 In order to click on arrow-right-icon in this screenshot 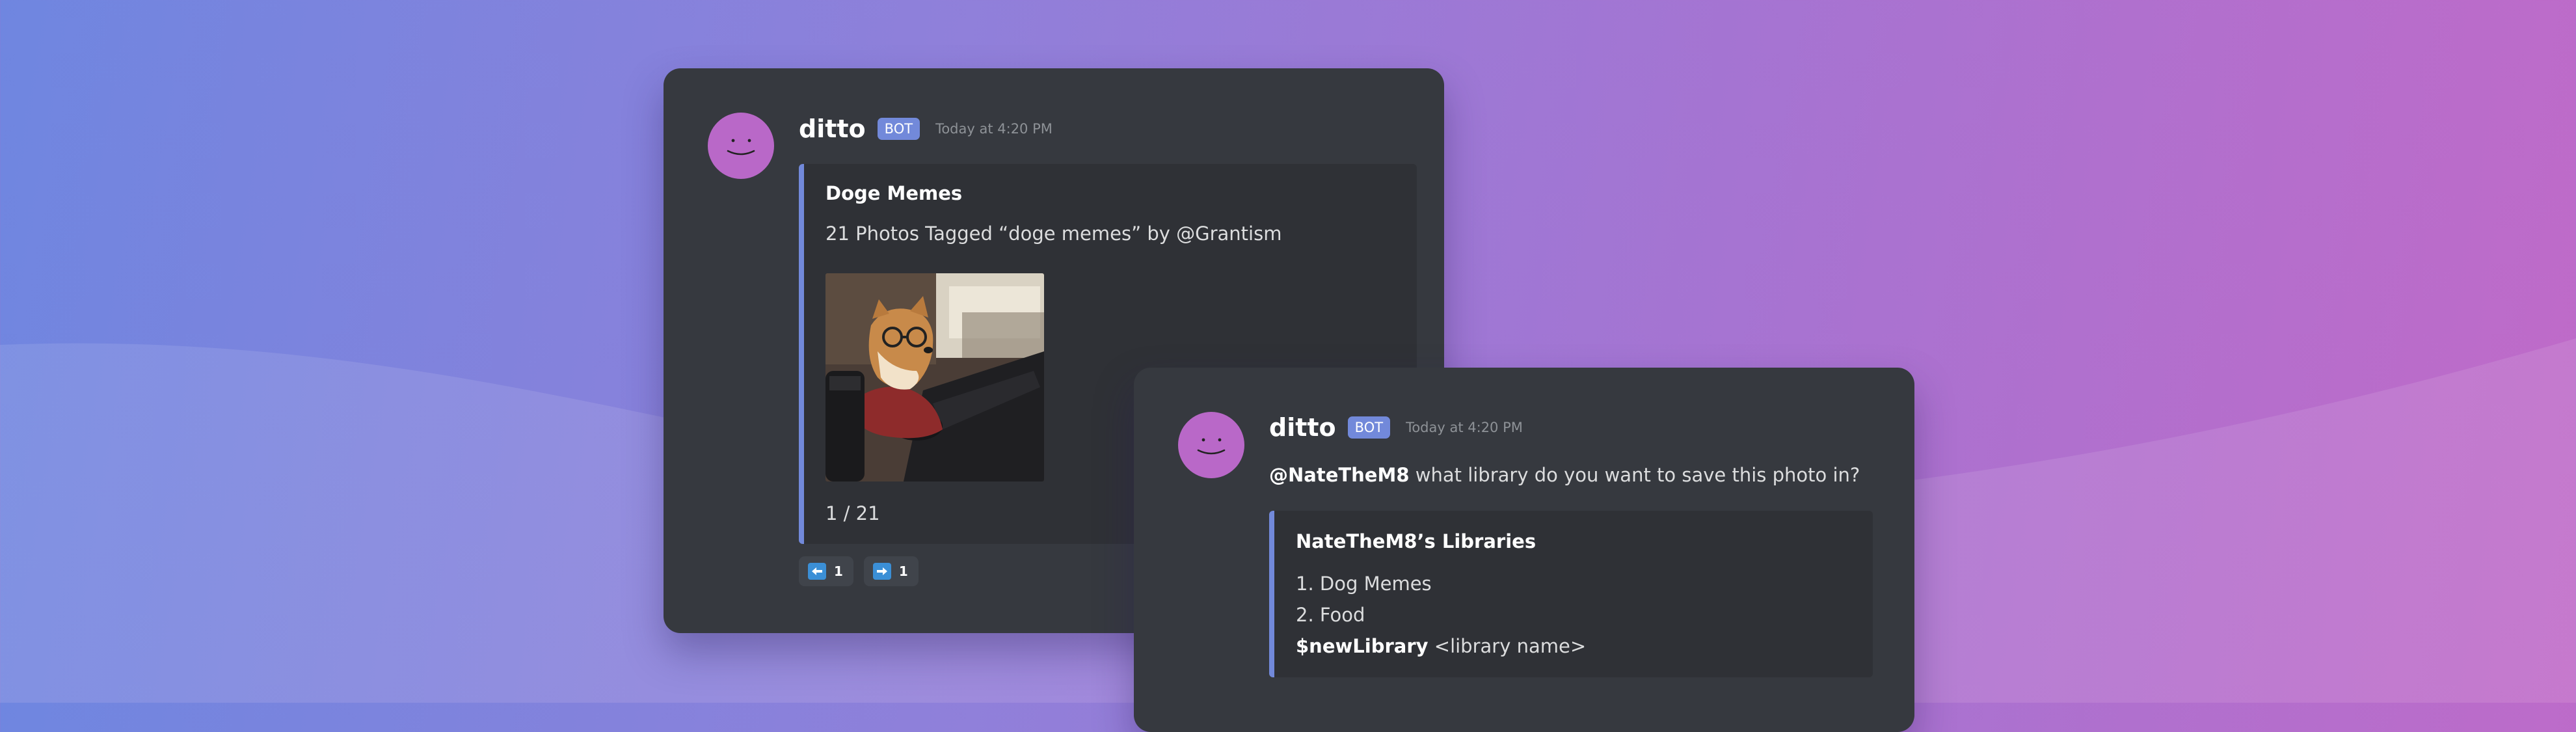, I will do `click(881, 571)`.